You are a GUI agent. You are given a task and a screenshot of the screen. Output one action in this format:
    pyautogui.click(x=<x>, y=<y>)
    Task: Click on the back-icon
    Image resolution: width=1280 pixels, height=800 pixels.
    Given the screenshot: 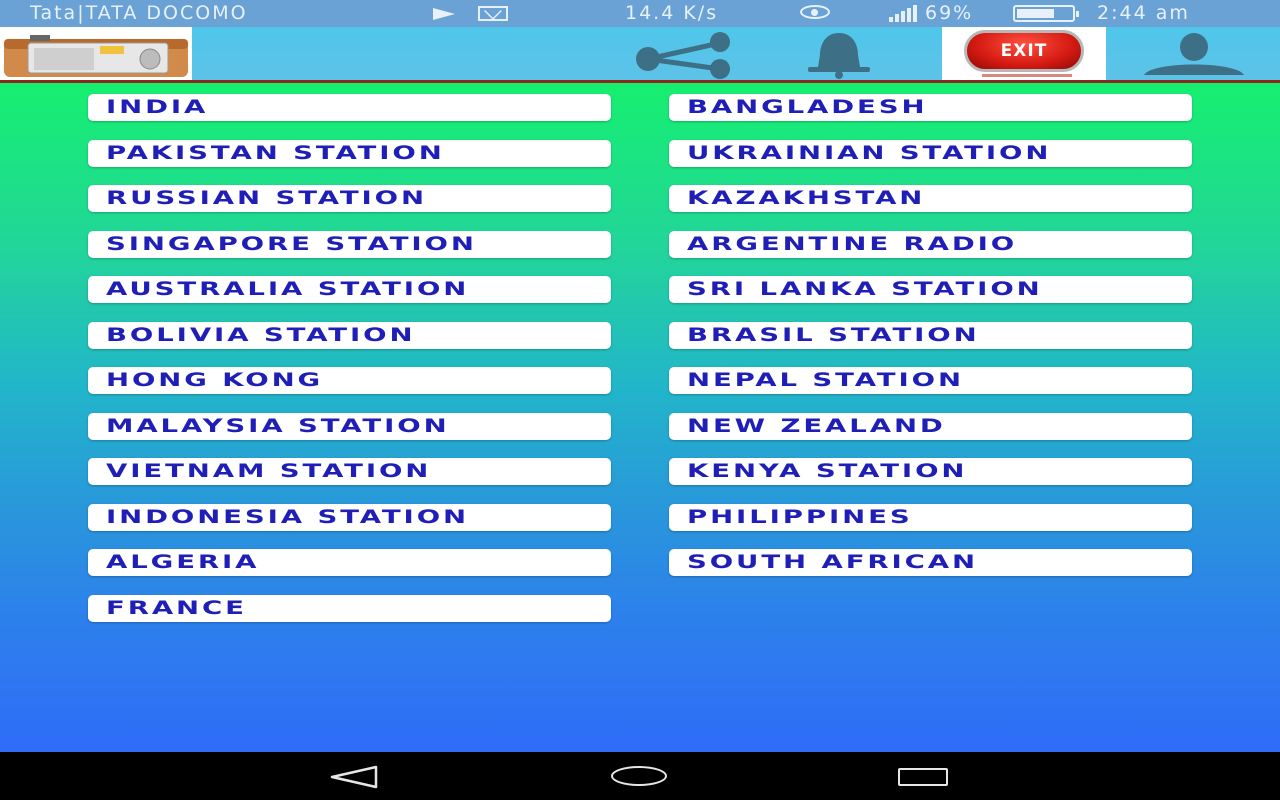 What is the action you would take?
    pyautogui.click(x=354, y=777)
    